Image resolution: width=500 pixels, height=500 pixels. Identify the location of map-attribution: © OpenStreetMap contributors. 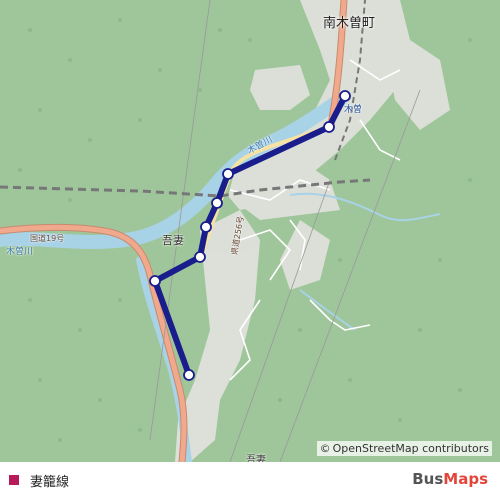
(404, 448).